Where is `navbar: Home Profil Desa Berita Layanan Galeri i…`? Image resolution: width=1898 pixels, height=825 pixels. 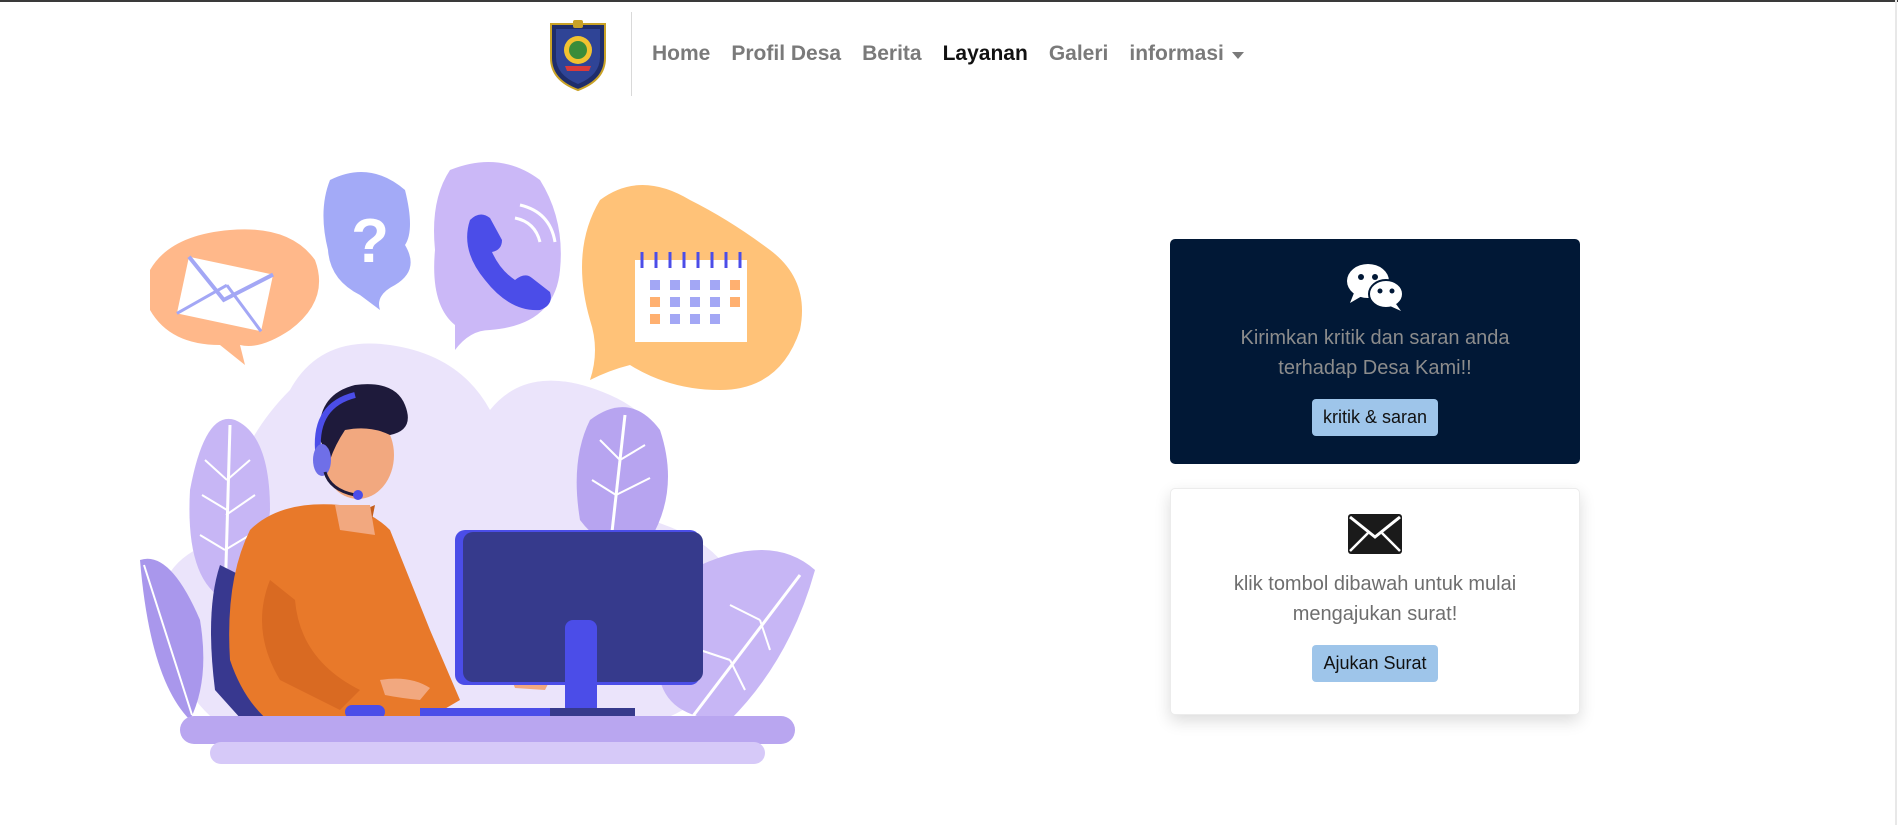 navbar: Home Profil Desa Berita Layanan Galeri i… is located at coordinates (905, 54).